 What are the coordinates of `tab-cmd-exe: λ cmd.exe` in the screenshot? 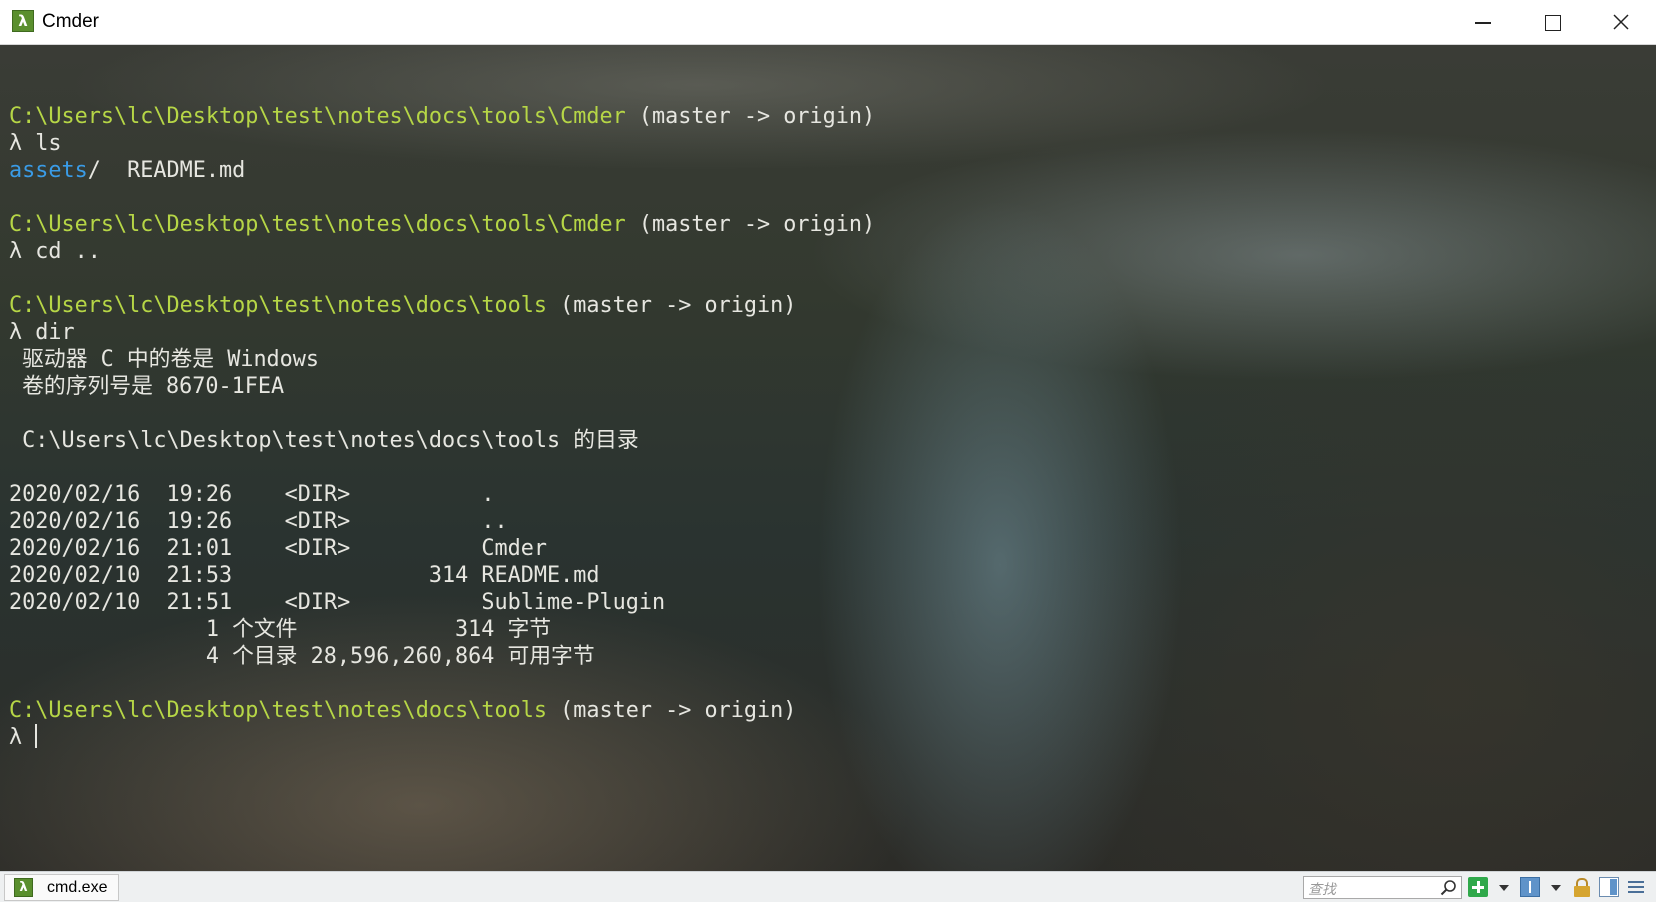 It's located at (61, 887).